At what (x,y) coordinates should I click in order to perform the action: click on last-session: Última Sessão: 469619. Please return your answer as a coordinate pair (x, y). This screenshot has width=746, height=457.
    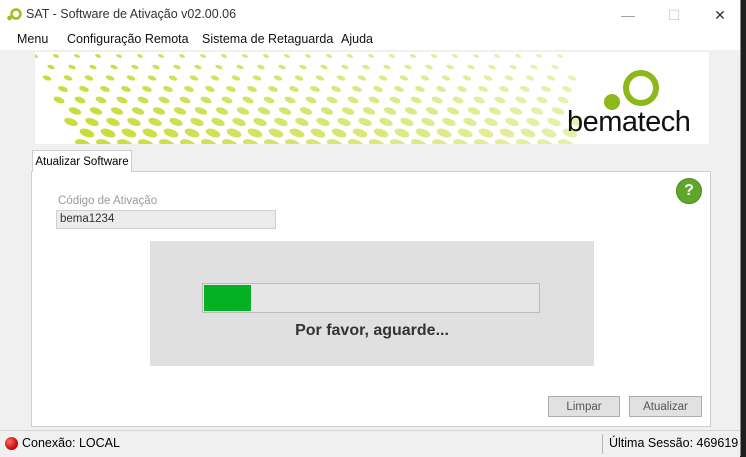
    Looking at the image, I should click on (674, 443).